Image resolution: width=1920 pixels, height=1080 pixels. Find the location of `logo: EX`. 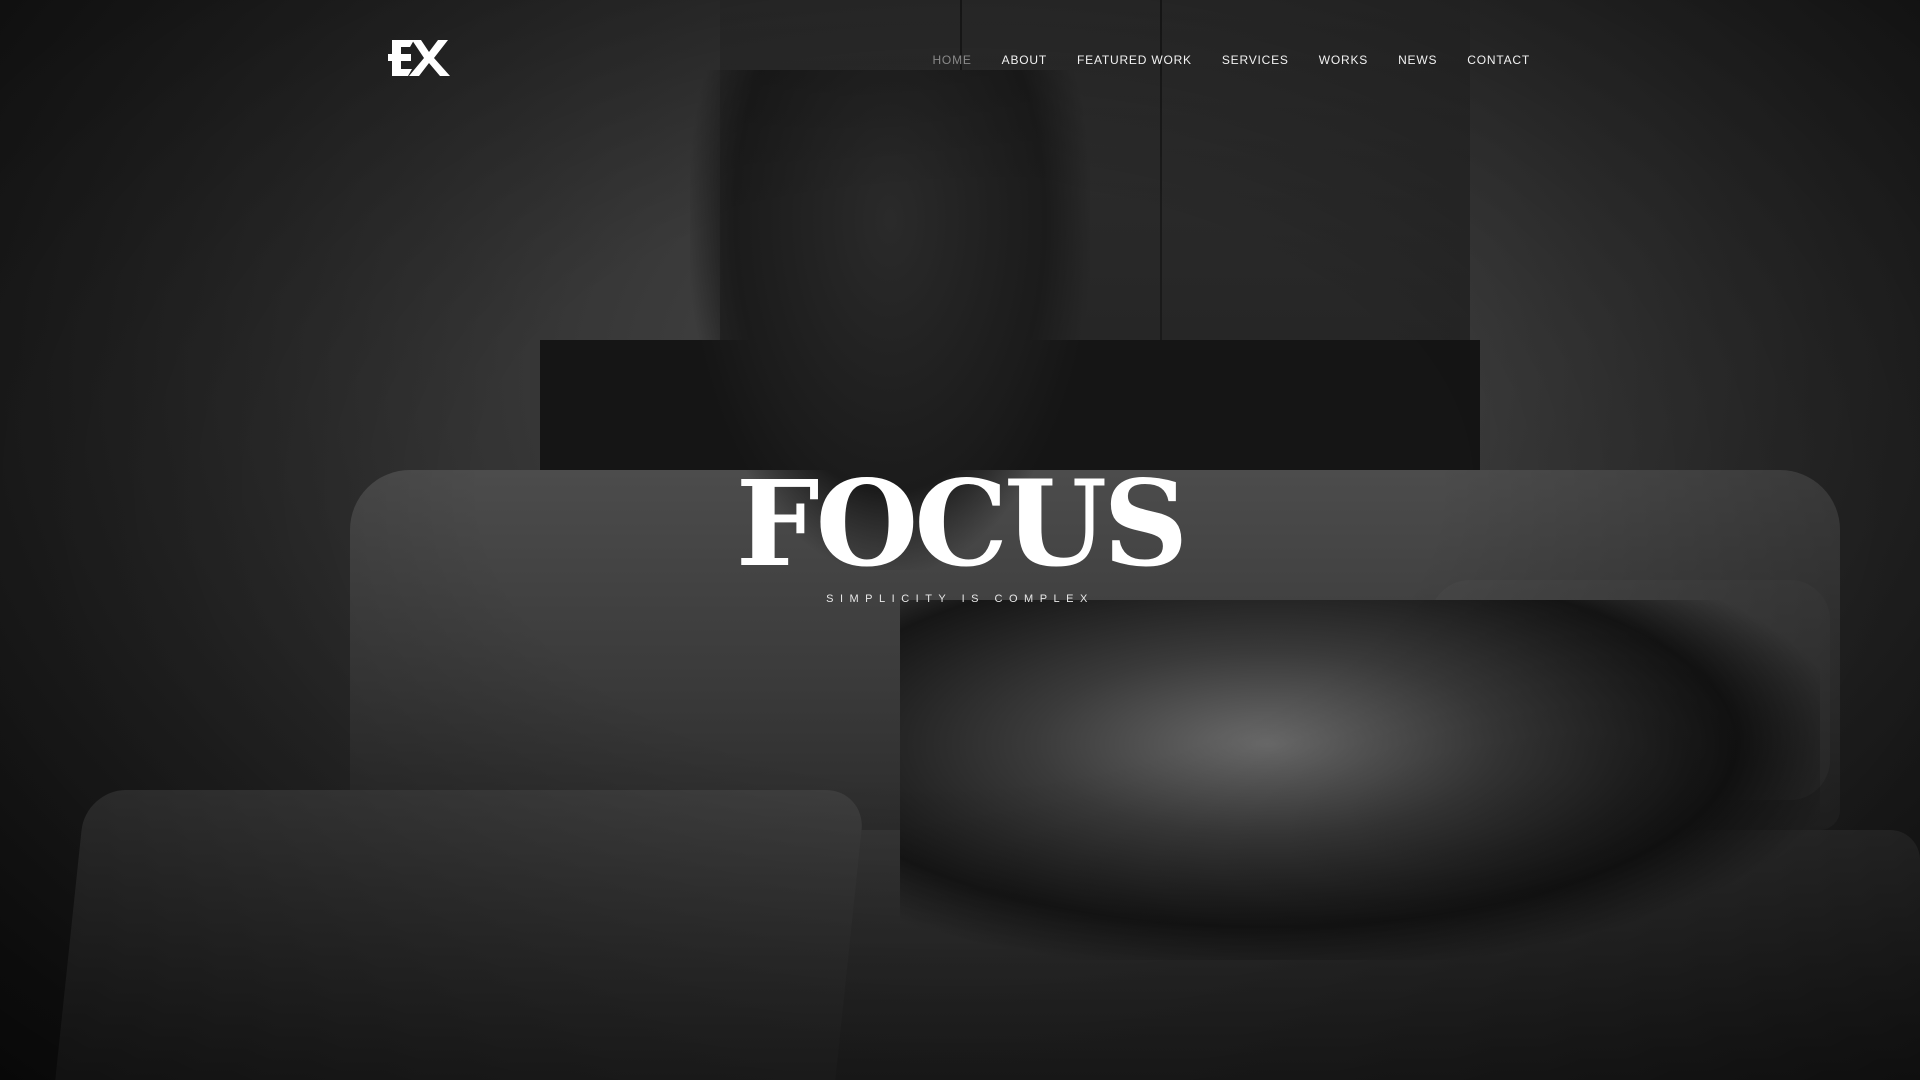

logo: EX is located at coordinates (419, 58).